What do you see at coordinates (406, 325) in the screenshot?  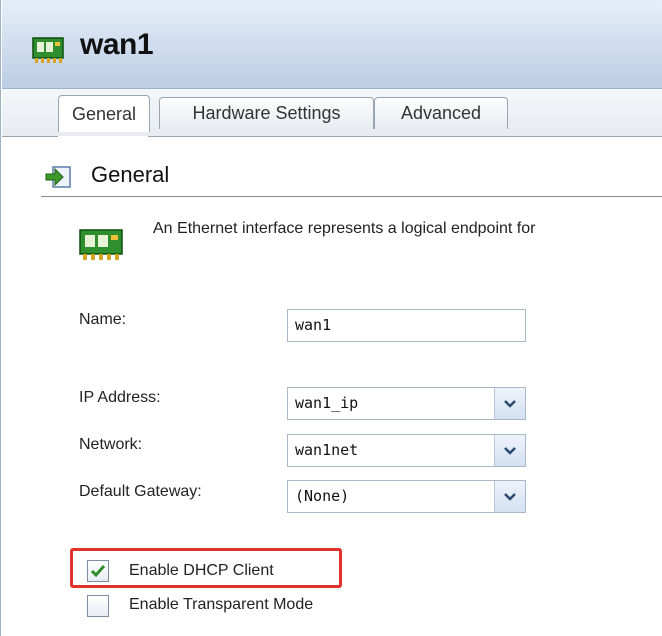 I see `name-input: wan1` at bounding box center [406, 325].